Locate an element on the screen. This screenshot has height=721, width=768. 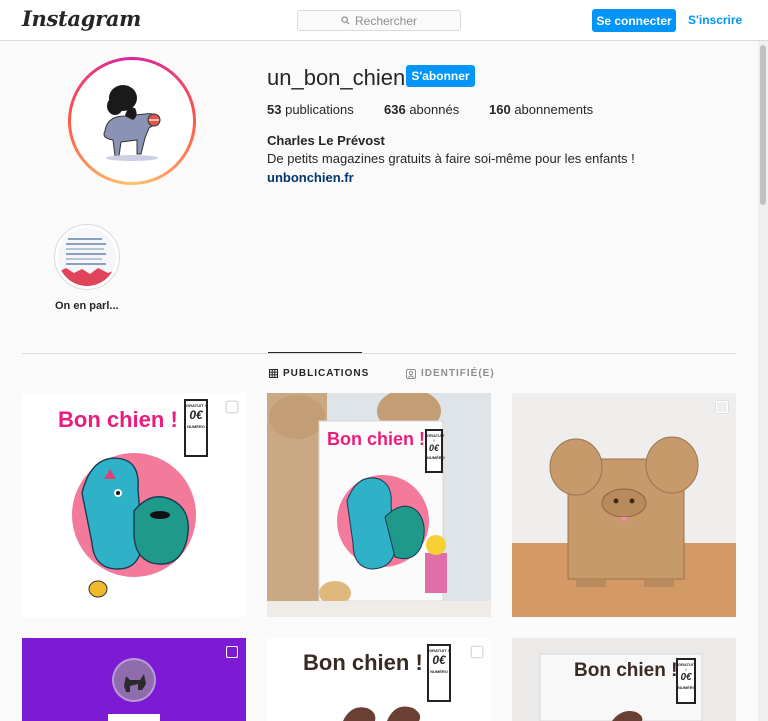
cardboard-dog-photo is located at coordinates (624, 505).